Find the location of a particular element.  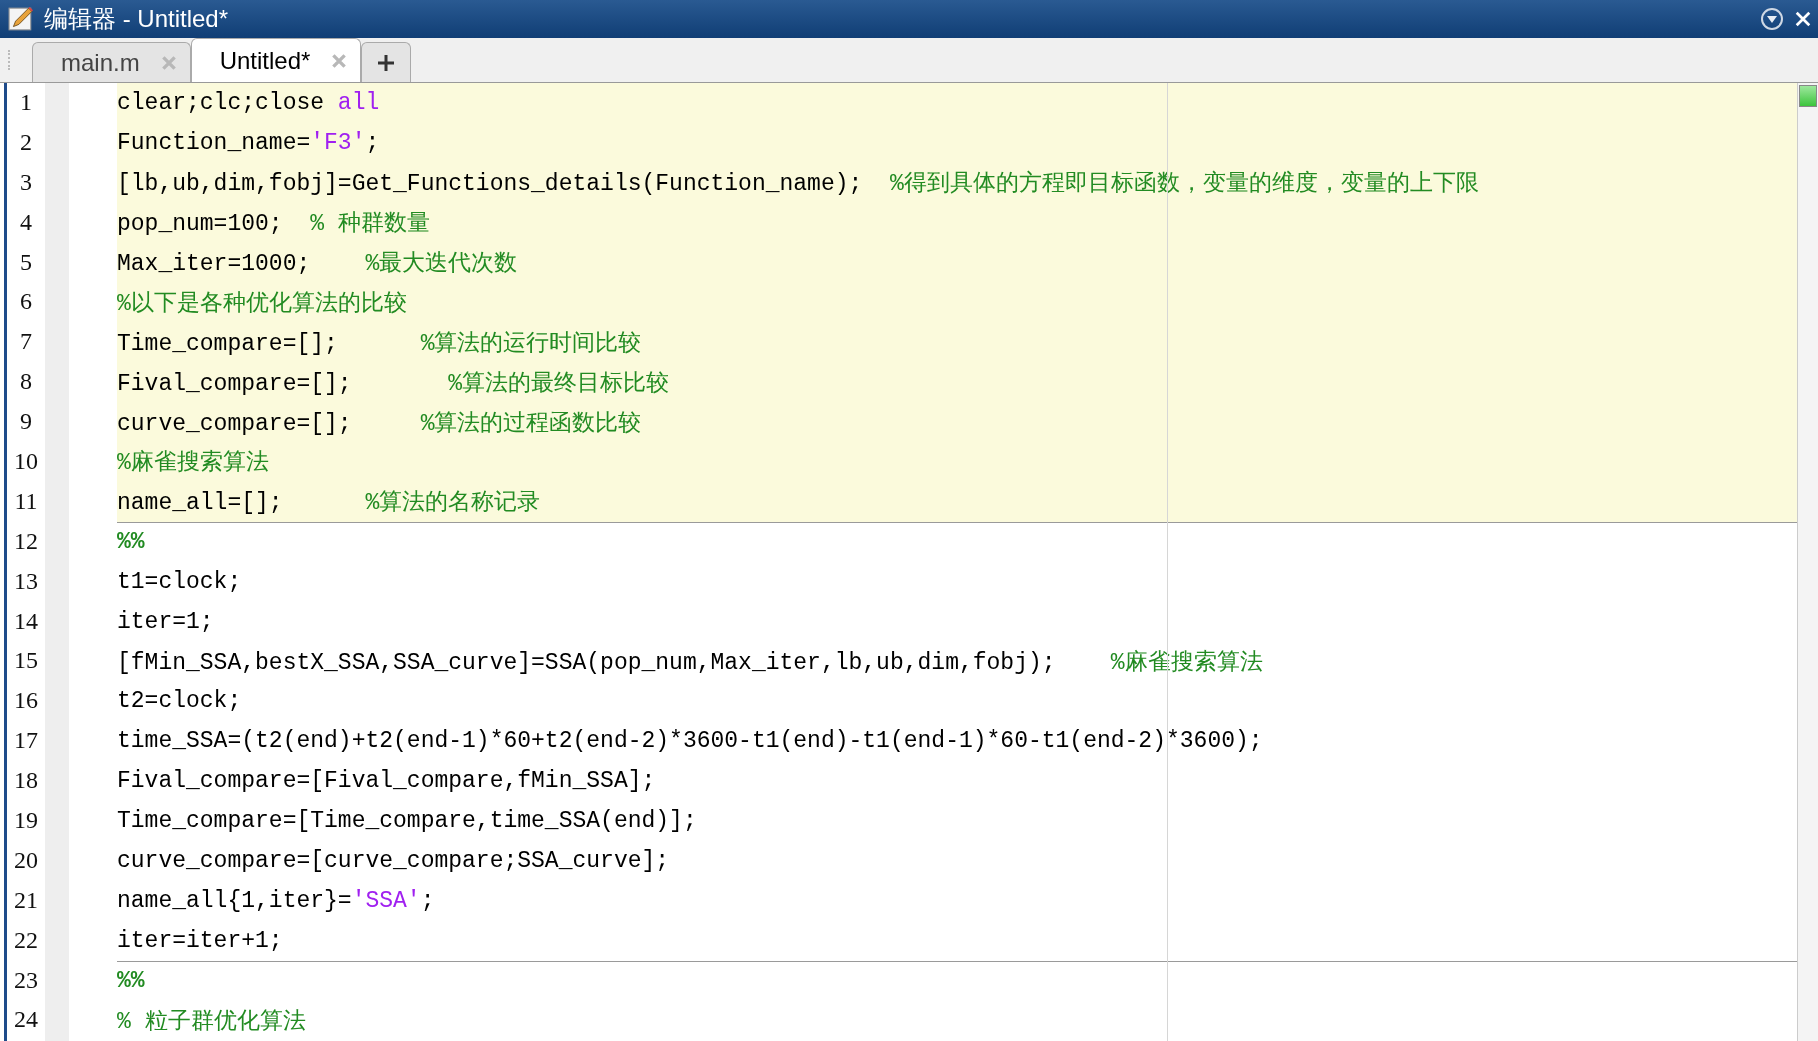

code-line: name_all=[]; %算法的名称记录 is located at coordinates (329, 503).